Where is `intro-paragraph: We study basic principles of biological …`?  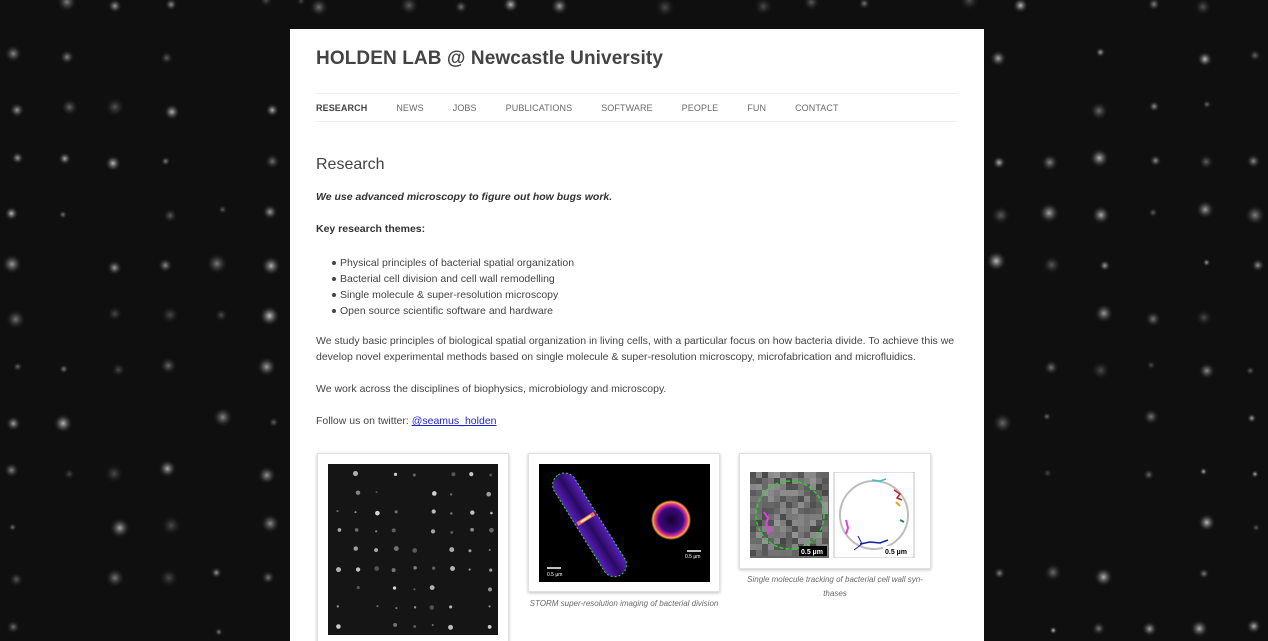
intro-paragraph: We study basic principles of biological … is located at coordinates (635, 349).